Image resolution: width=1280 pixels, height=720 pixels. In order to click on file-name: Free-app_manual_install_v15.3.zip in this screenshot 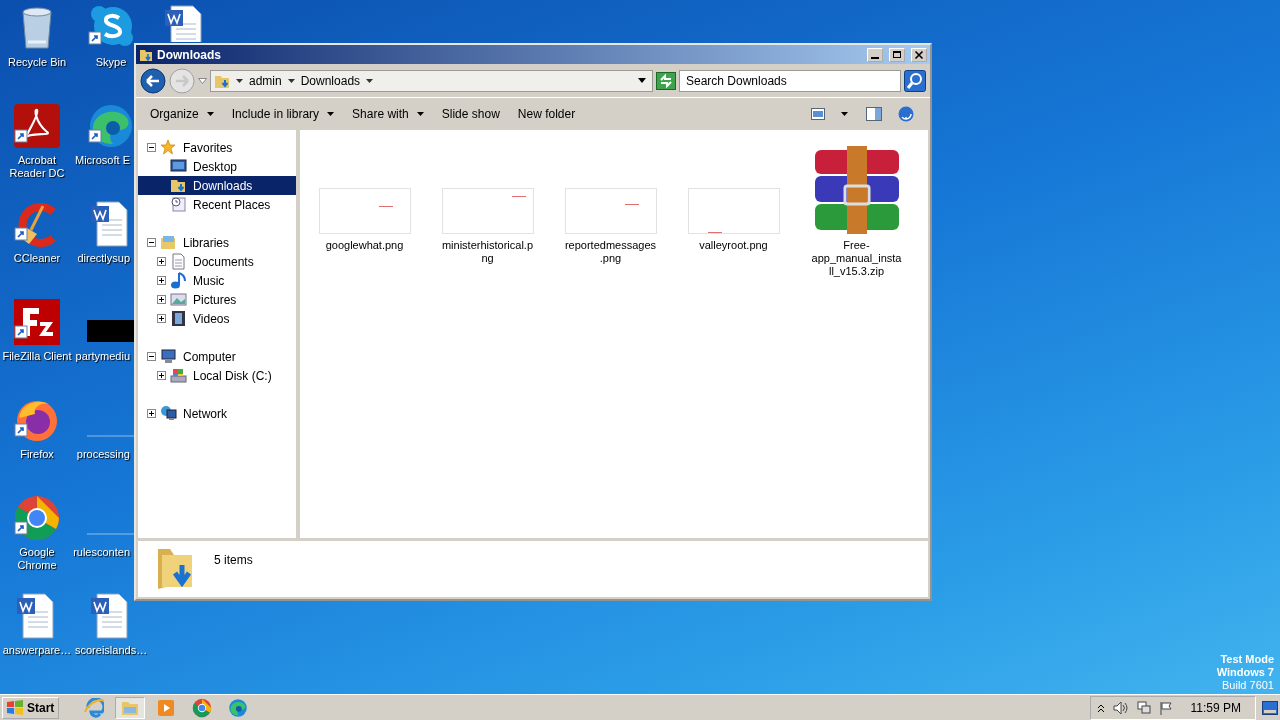, I will do `click(856, 258)`.